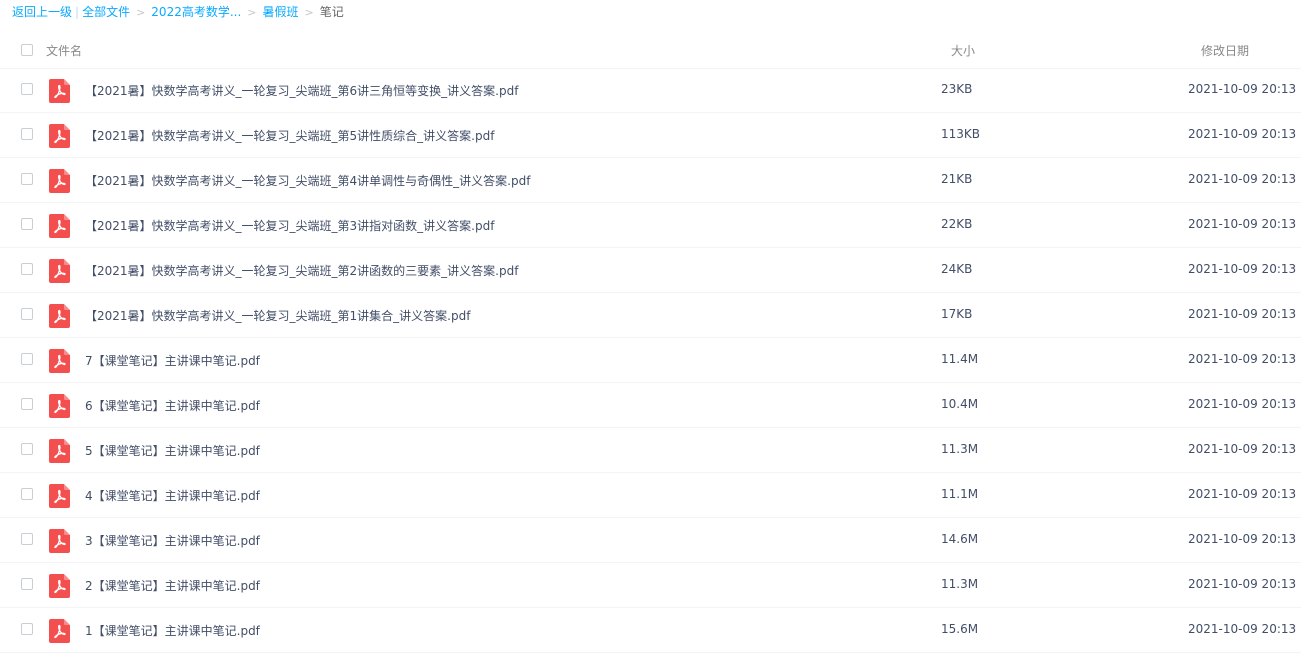  I want to click on column-header-date: 修改日期, so click(1225, 50).